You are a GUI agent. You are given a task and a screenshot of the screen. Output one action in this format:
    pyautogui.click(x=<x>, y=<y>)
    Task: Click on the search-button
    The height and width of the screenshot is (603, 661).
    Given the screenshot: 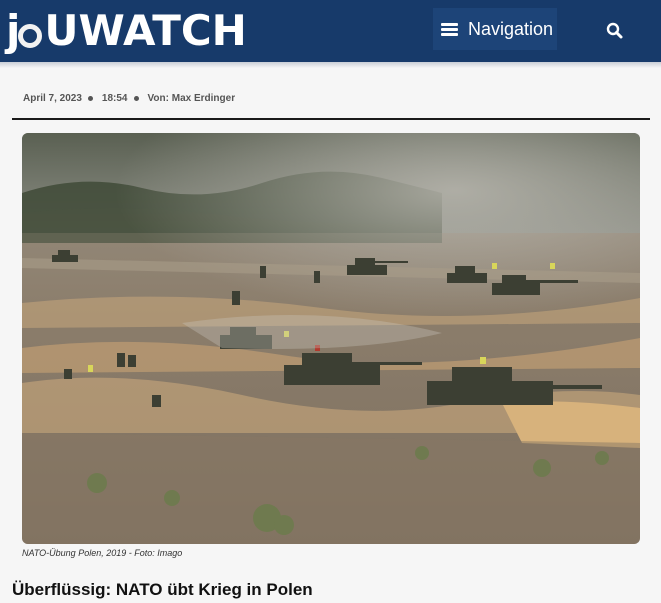 What is the action you would take?
    pyautogui.click(x=615, y=31)
    